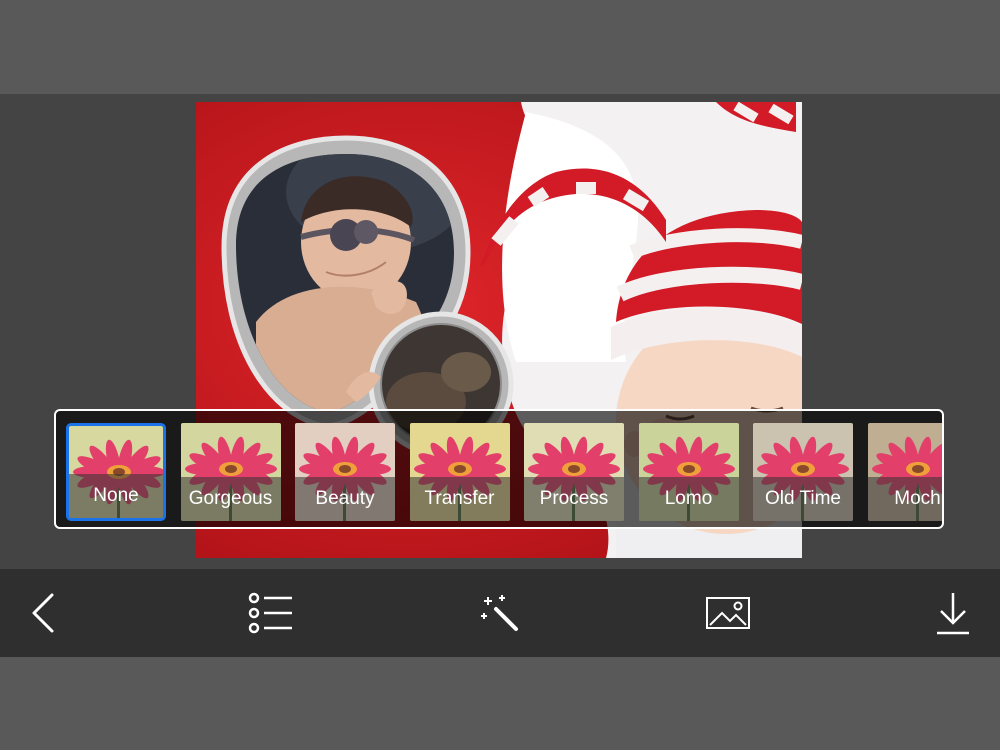  Describe the element at coordinates (574, 499) in the screenshot. I see `filter-label: Process` at that location.